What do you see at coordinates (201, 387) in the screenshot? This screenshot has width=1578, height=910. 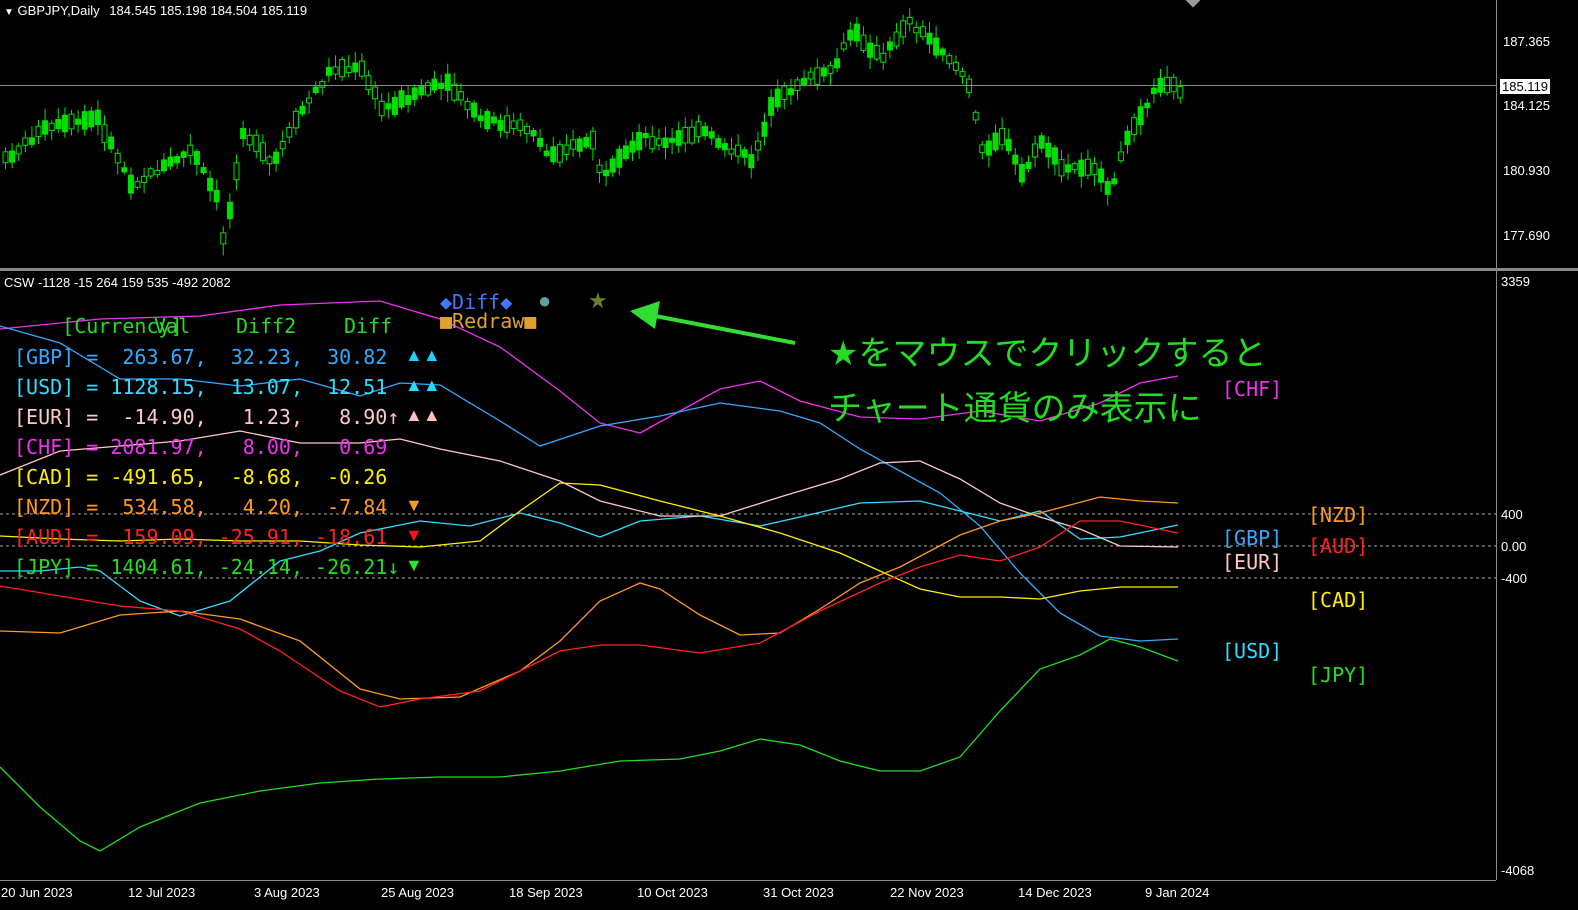 I see `row-usd: [USD] = 1128.15, 13.07, 12.51` at bounding box center [201, 387].